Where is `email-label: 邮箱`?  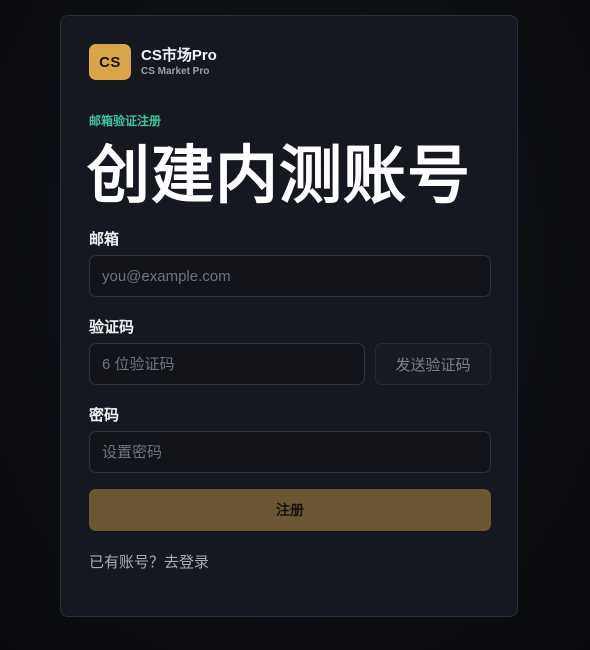
email-label: 邮箱 is located at coordinates (104, 239).